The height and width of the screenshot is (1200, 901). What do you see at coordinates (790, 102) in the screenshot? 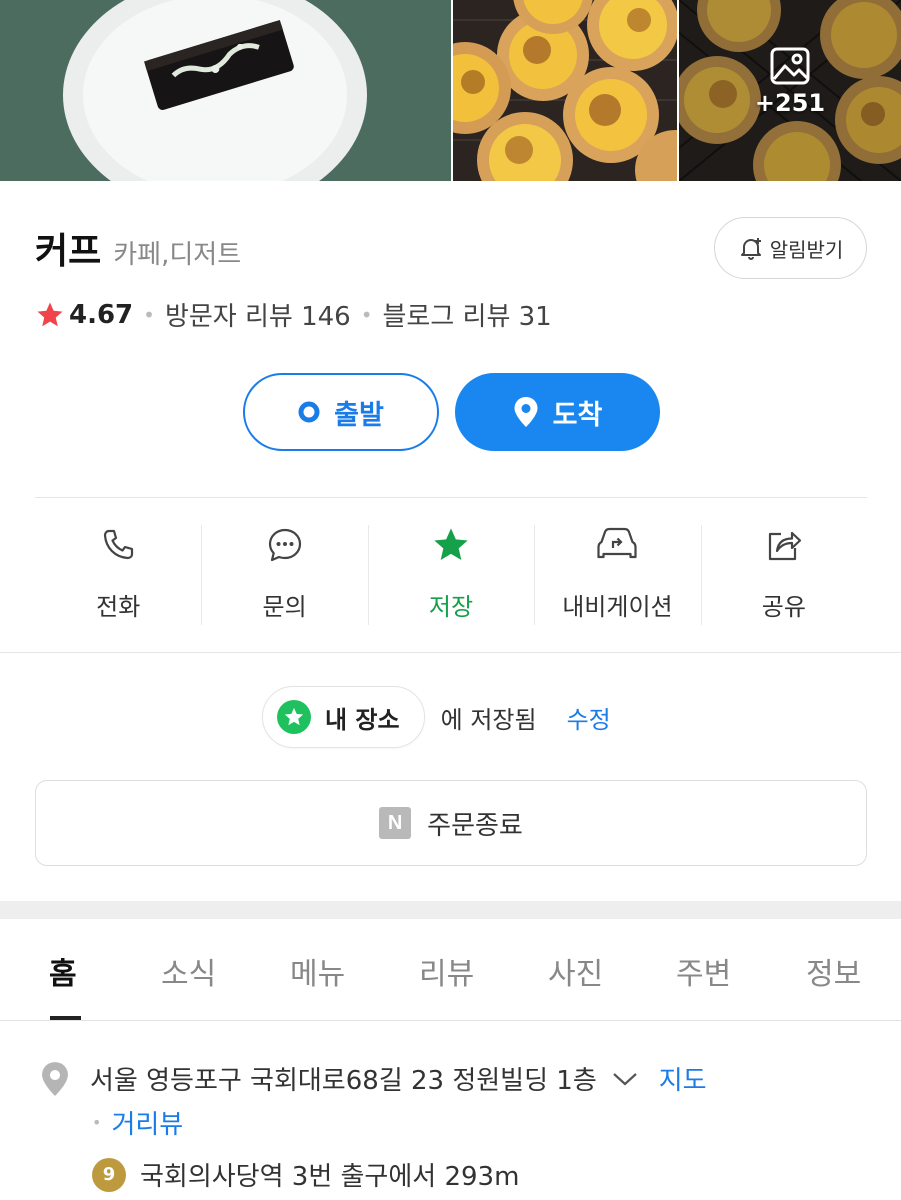
I see `photo-count: +251` at bounding box center [790, 102].